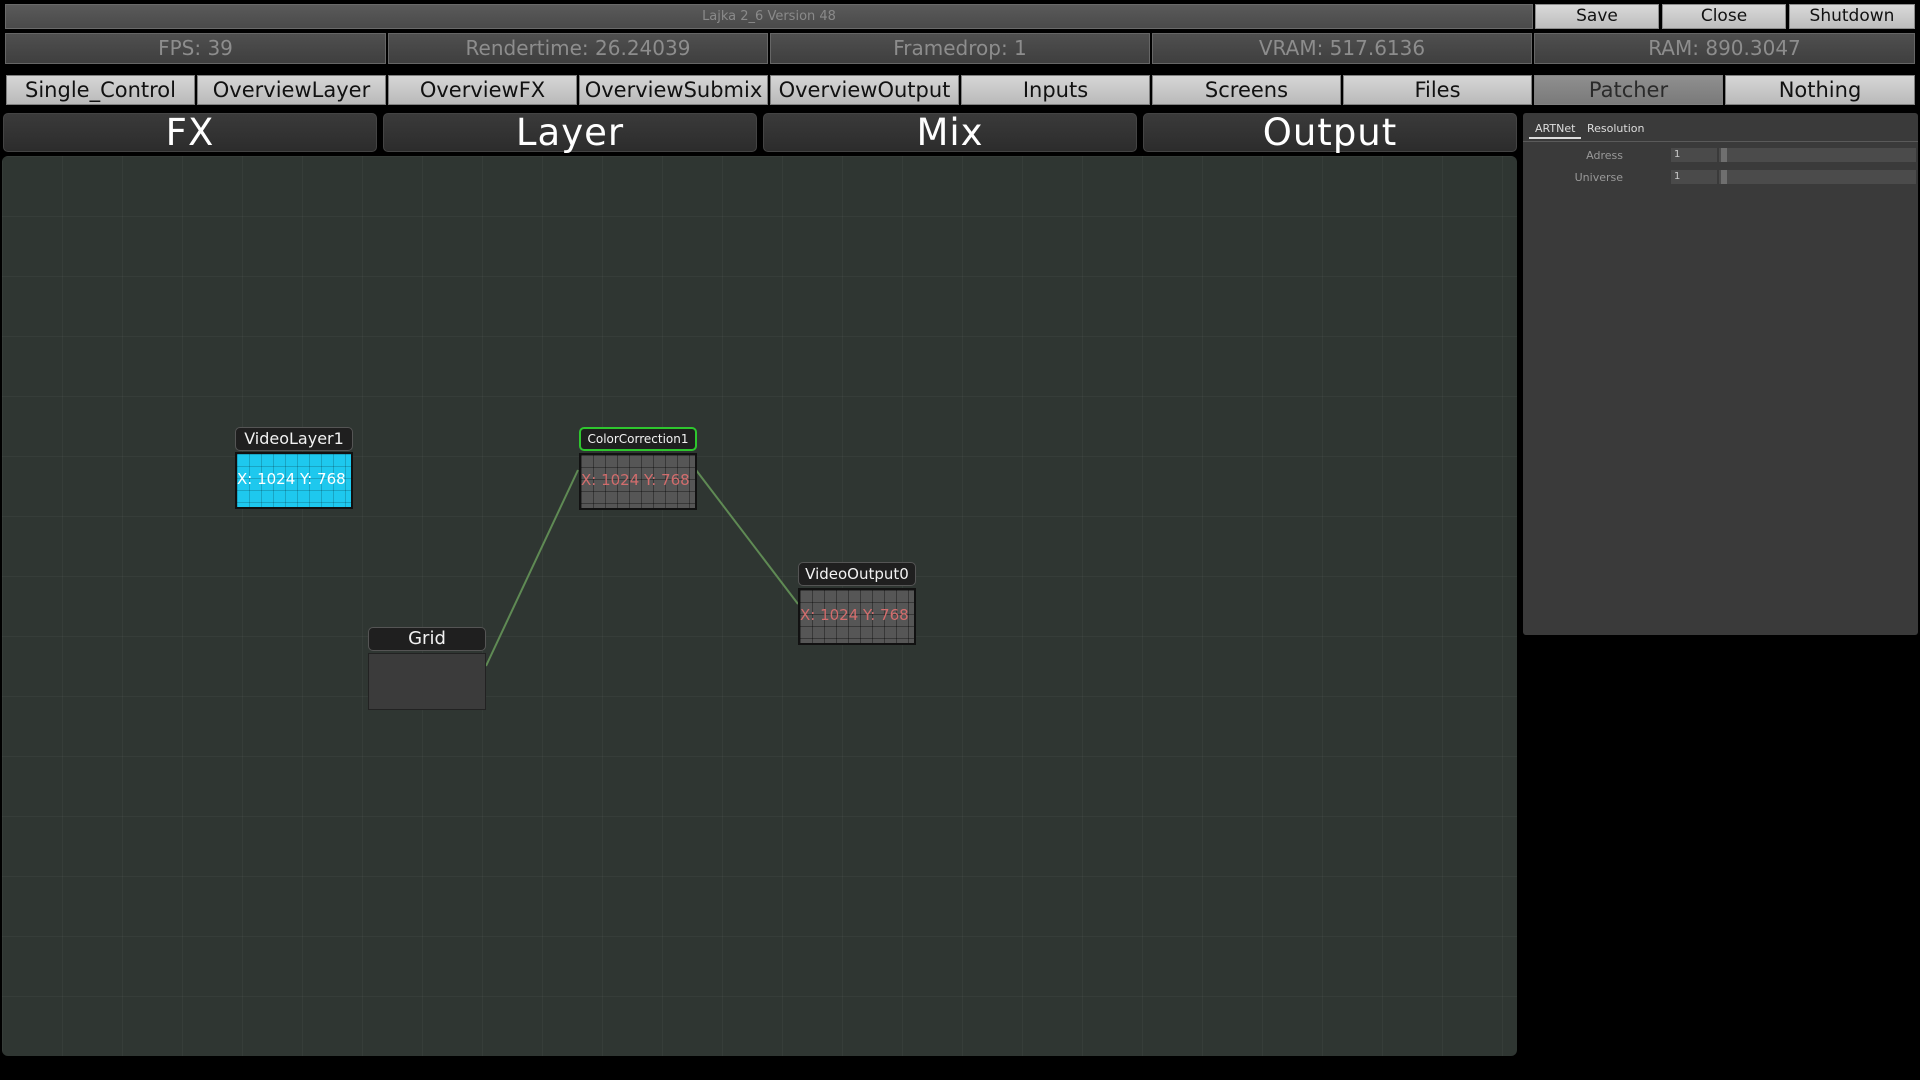  Describe the element at coordinates (1615, 129) in the screenshot. I see `panel-tab-resolution: Resolution` at that location.